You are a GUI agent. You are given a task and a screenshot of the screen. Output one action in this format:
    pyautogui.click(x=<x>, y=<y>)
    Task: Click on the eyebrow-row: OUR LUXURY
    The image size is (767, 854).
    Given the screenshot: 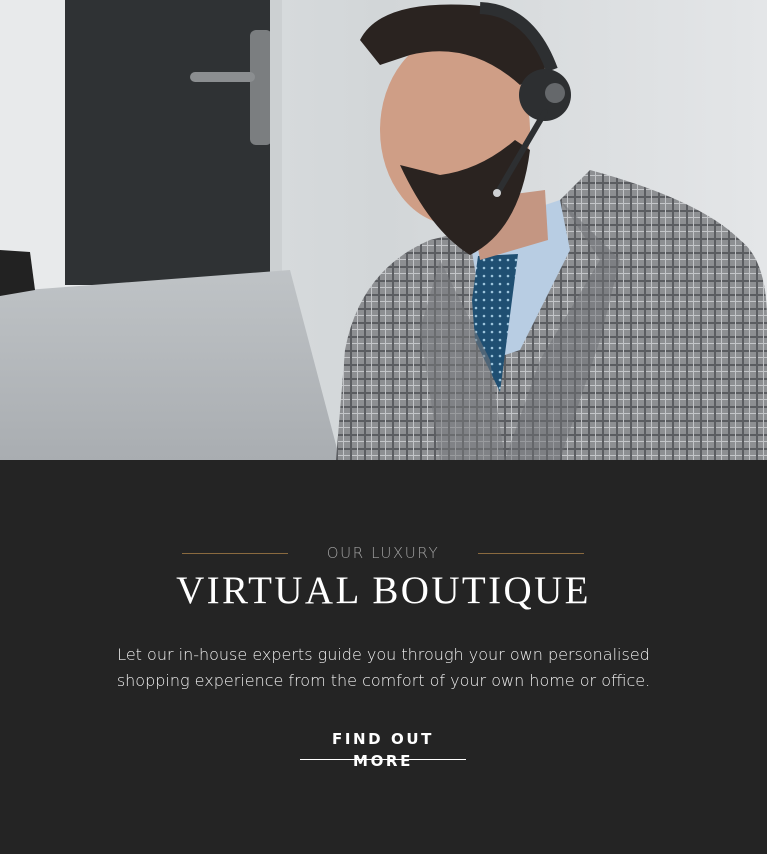 What is the action you would take?
    pyautogui.click(x=383, y=553)
    